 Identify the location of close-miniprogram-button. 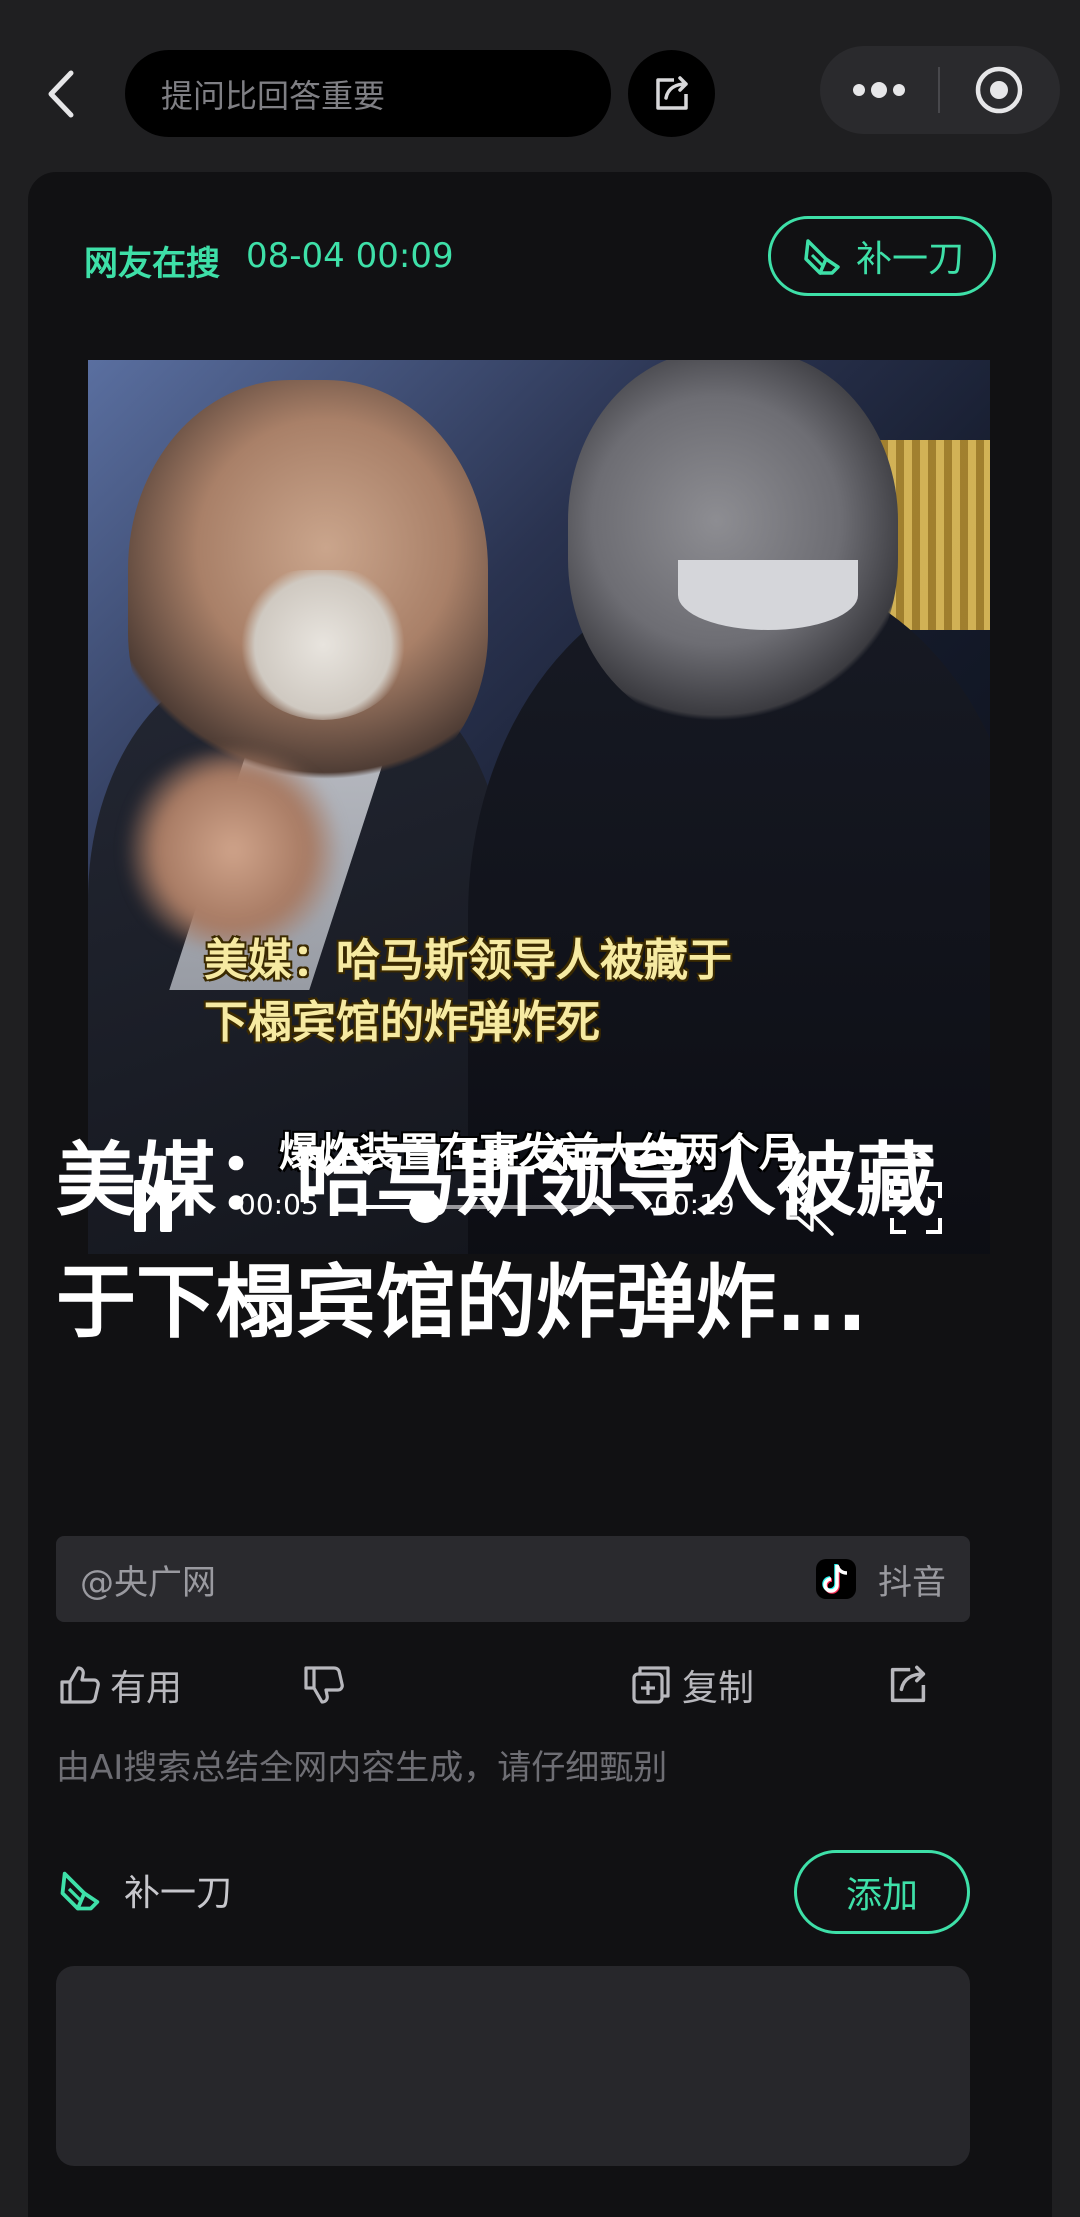
(999, 90).